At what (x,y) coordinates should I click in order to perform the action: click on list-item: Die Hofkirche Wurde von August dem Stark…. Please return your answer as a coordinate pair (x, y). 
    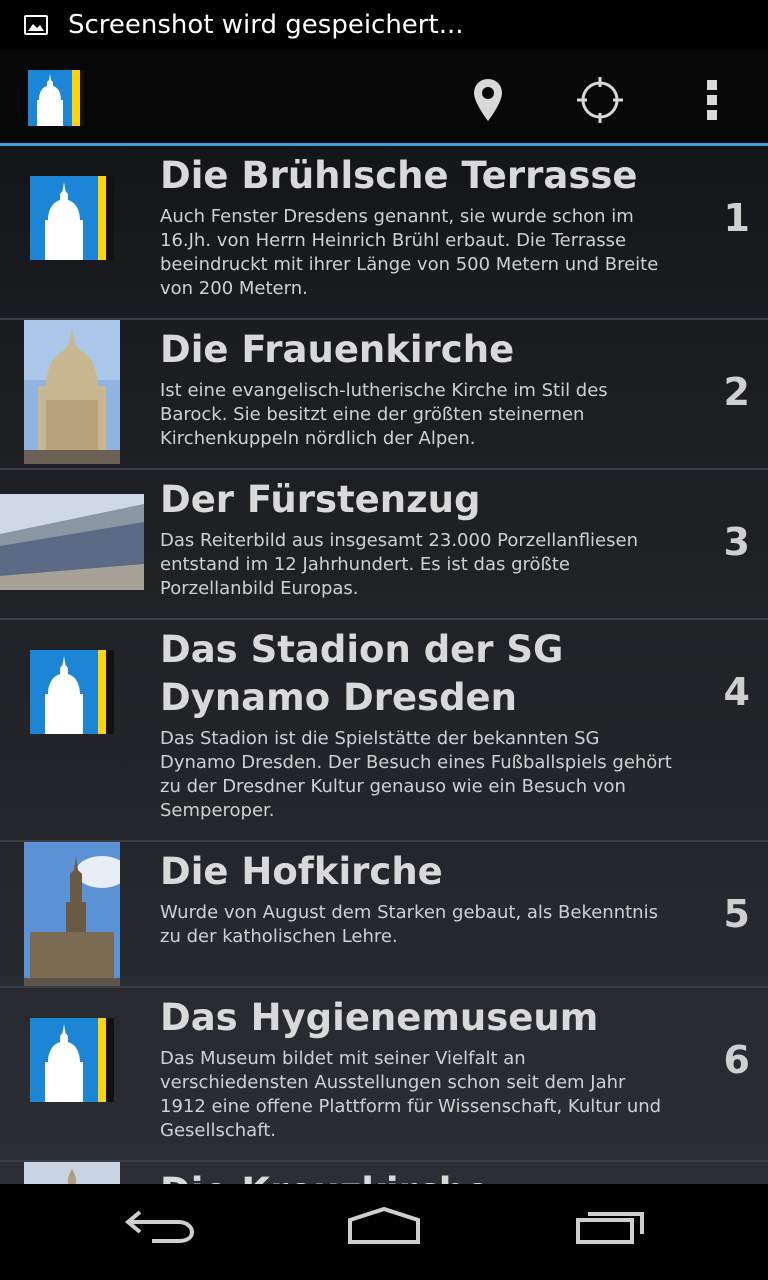
    Looking at the image, I should click on (384, 915).